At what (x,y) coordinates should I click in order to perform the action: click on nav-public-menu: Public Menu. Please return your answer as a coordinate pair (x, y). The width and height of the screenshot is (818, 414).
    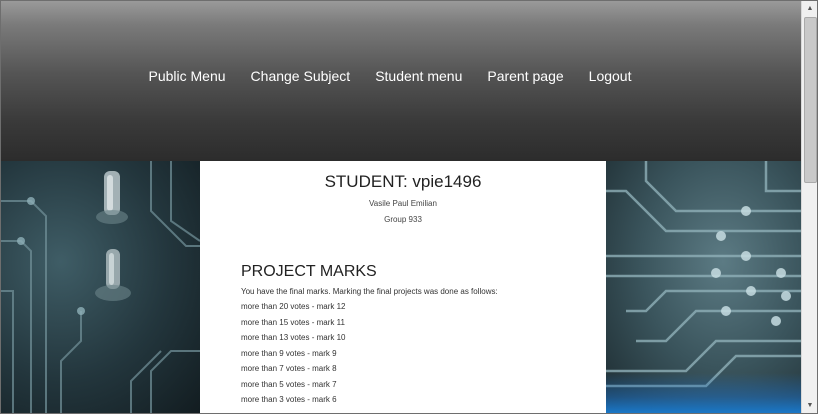
    Looking at the image, I should click on (187, 76).